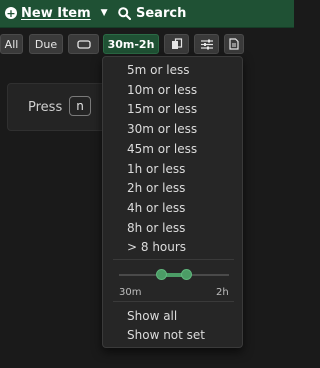 Image resolution: width=320 pixels, height=368 pixels. I want to click on show-not-set-option: Show not set, so click(166, 335).